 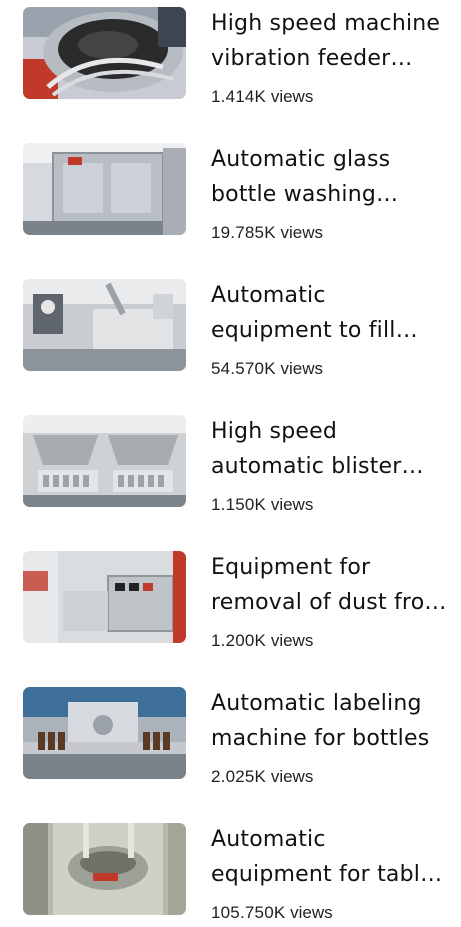 I want to click on vibration-bowl-image, so click(x=104, y=53).